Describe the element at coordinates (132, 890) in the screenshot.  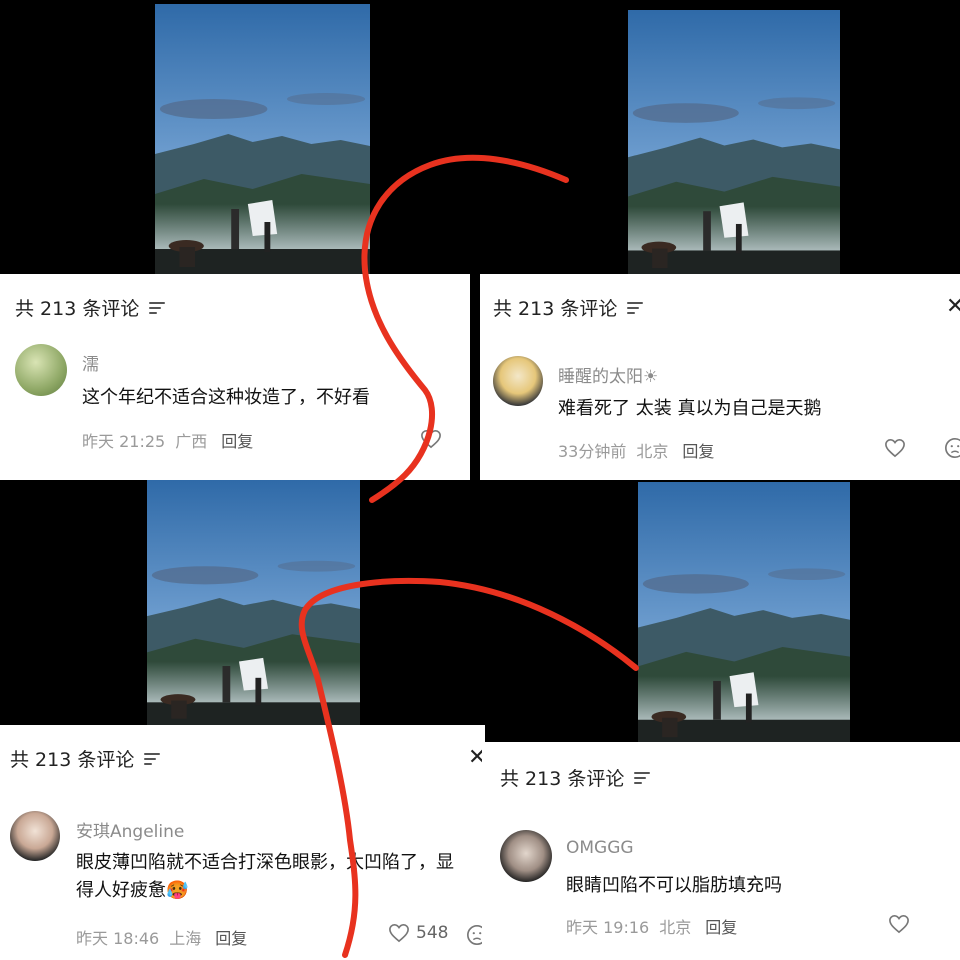
I see `comment-line: 得人好疲惫🥵` at that location.